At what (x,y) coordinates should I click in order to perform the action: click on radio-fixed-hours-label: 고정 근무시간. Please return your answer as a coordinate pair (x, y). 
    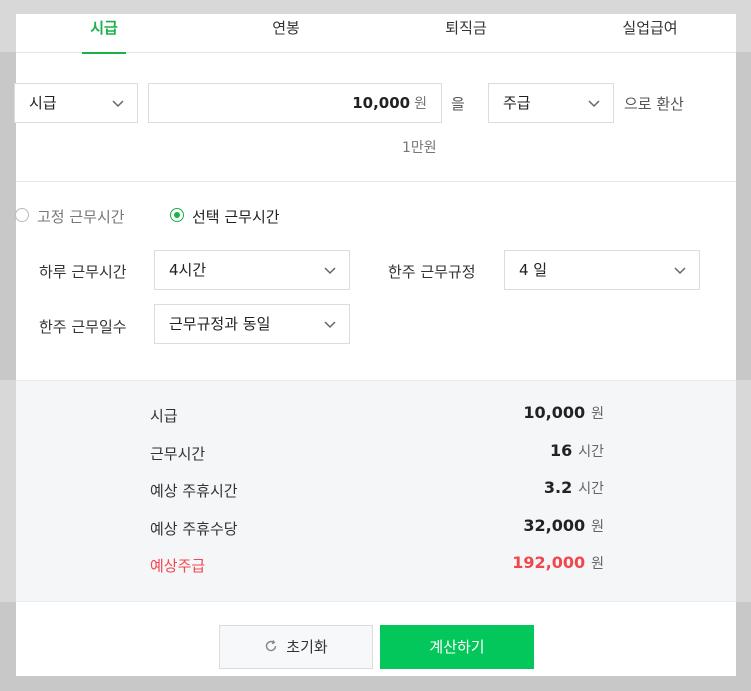
    Looking at the image, I should click on (81, 217).